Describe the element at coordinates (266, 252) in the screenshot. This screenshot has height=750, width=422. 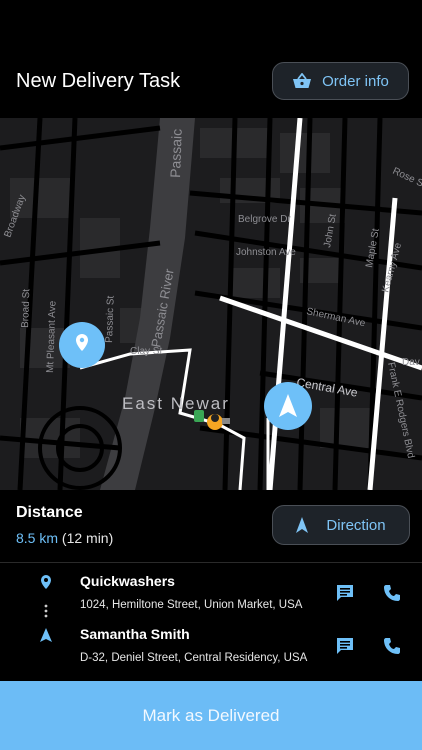
I see `map-label: Johnston Ave` at that location.